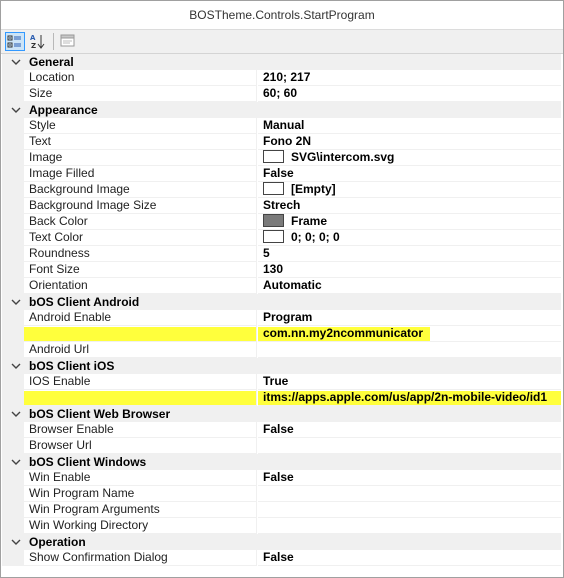 This screenshot has height=578, width=564. I want to click on property-name-cell: Background Image, so click(140, 190).